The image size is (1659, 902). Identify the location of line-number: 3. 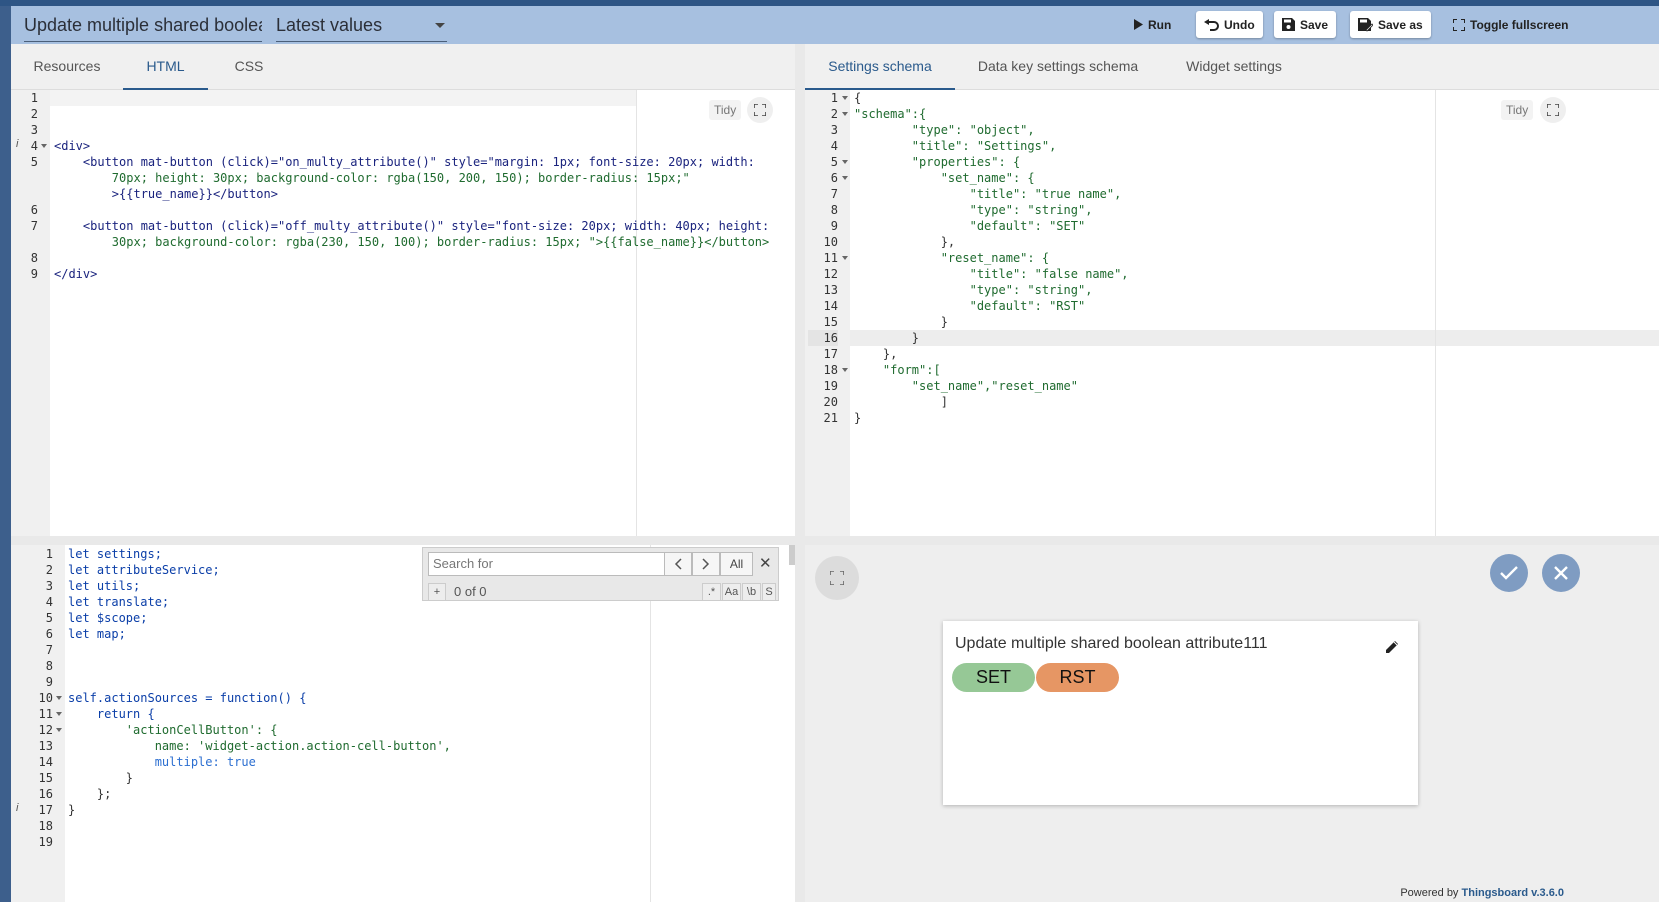
(49, 586).